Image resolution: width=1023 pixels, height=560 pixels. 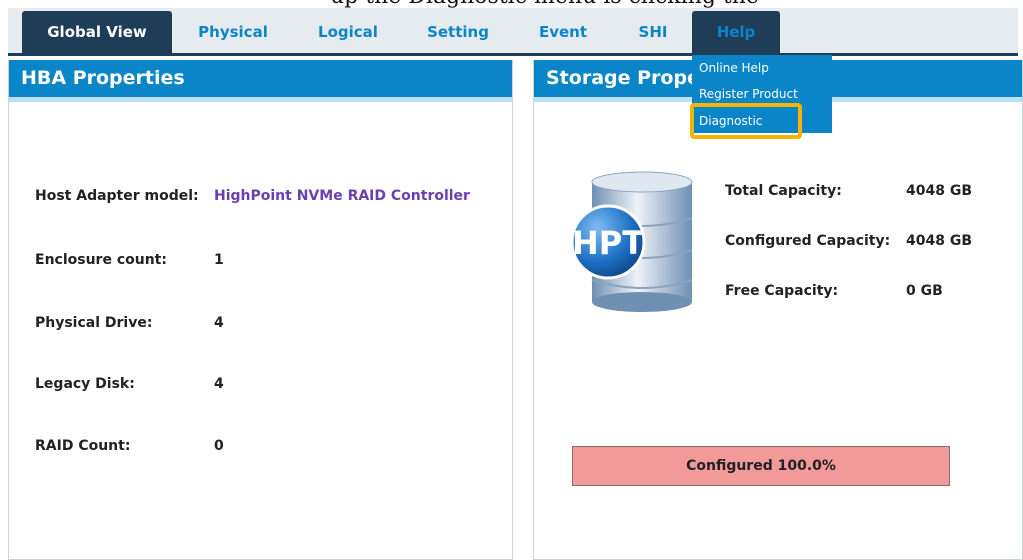 What do you see at coordinates (808, 241) in the screenshot?
I see `configured-capacity-label: Configured Capacity:` at bounding box center [808, 241].